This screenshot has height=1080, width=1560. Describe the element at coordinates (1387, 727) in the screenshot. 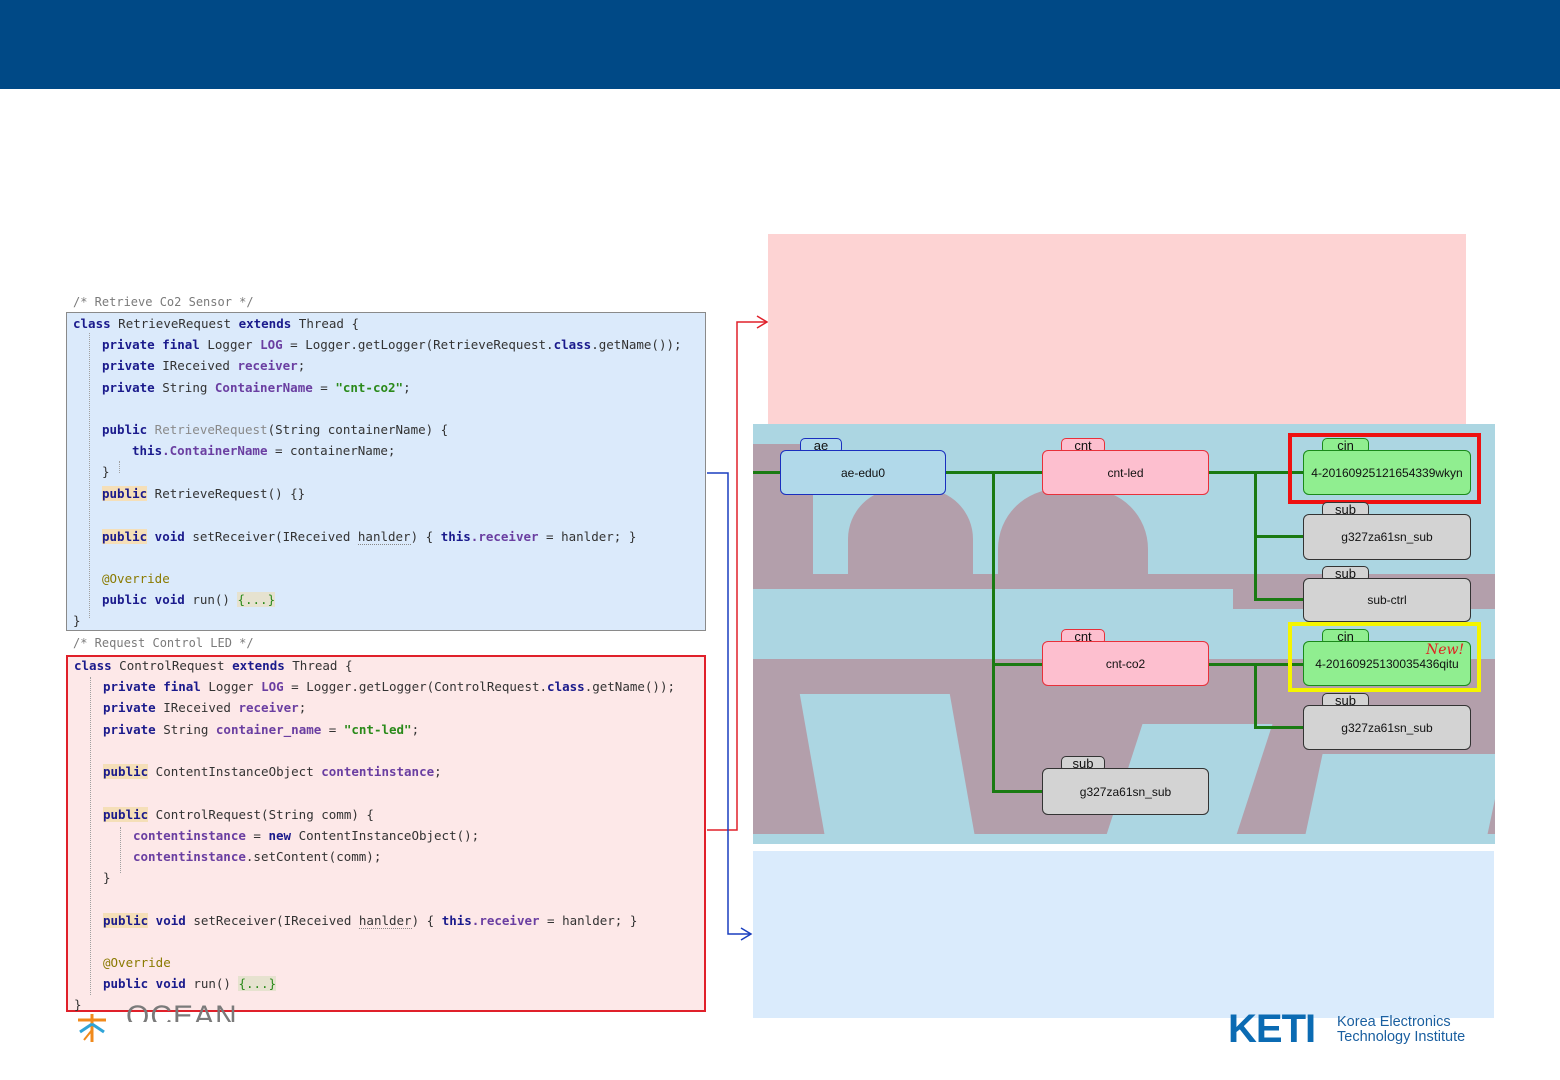

I see `tree-node-sub-co2: g327za61sn_sub` at that location.